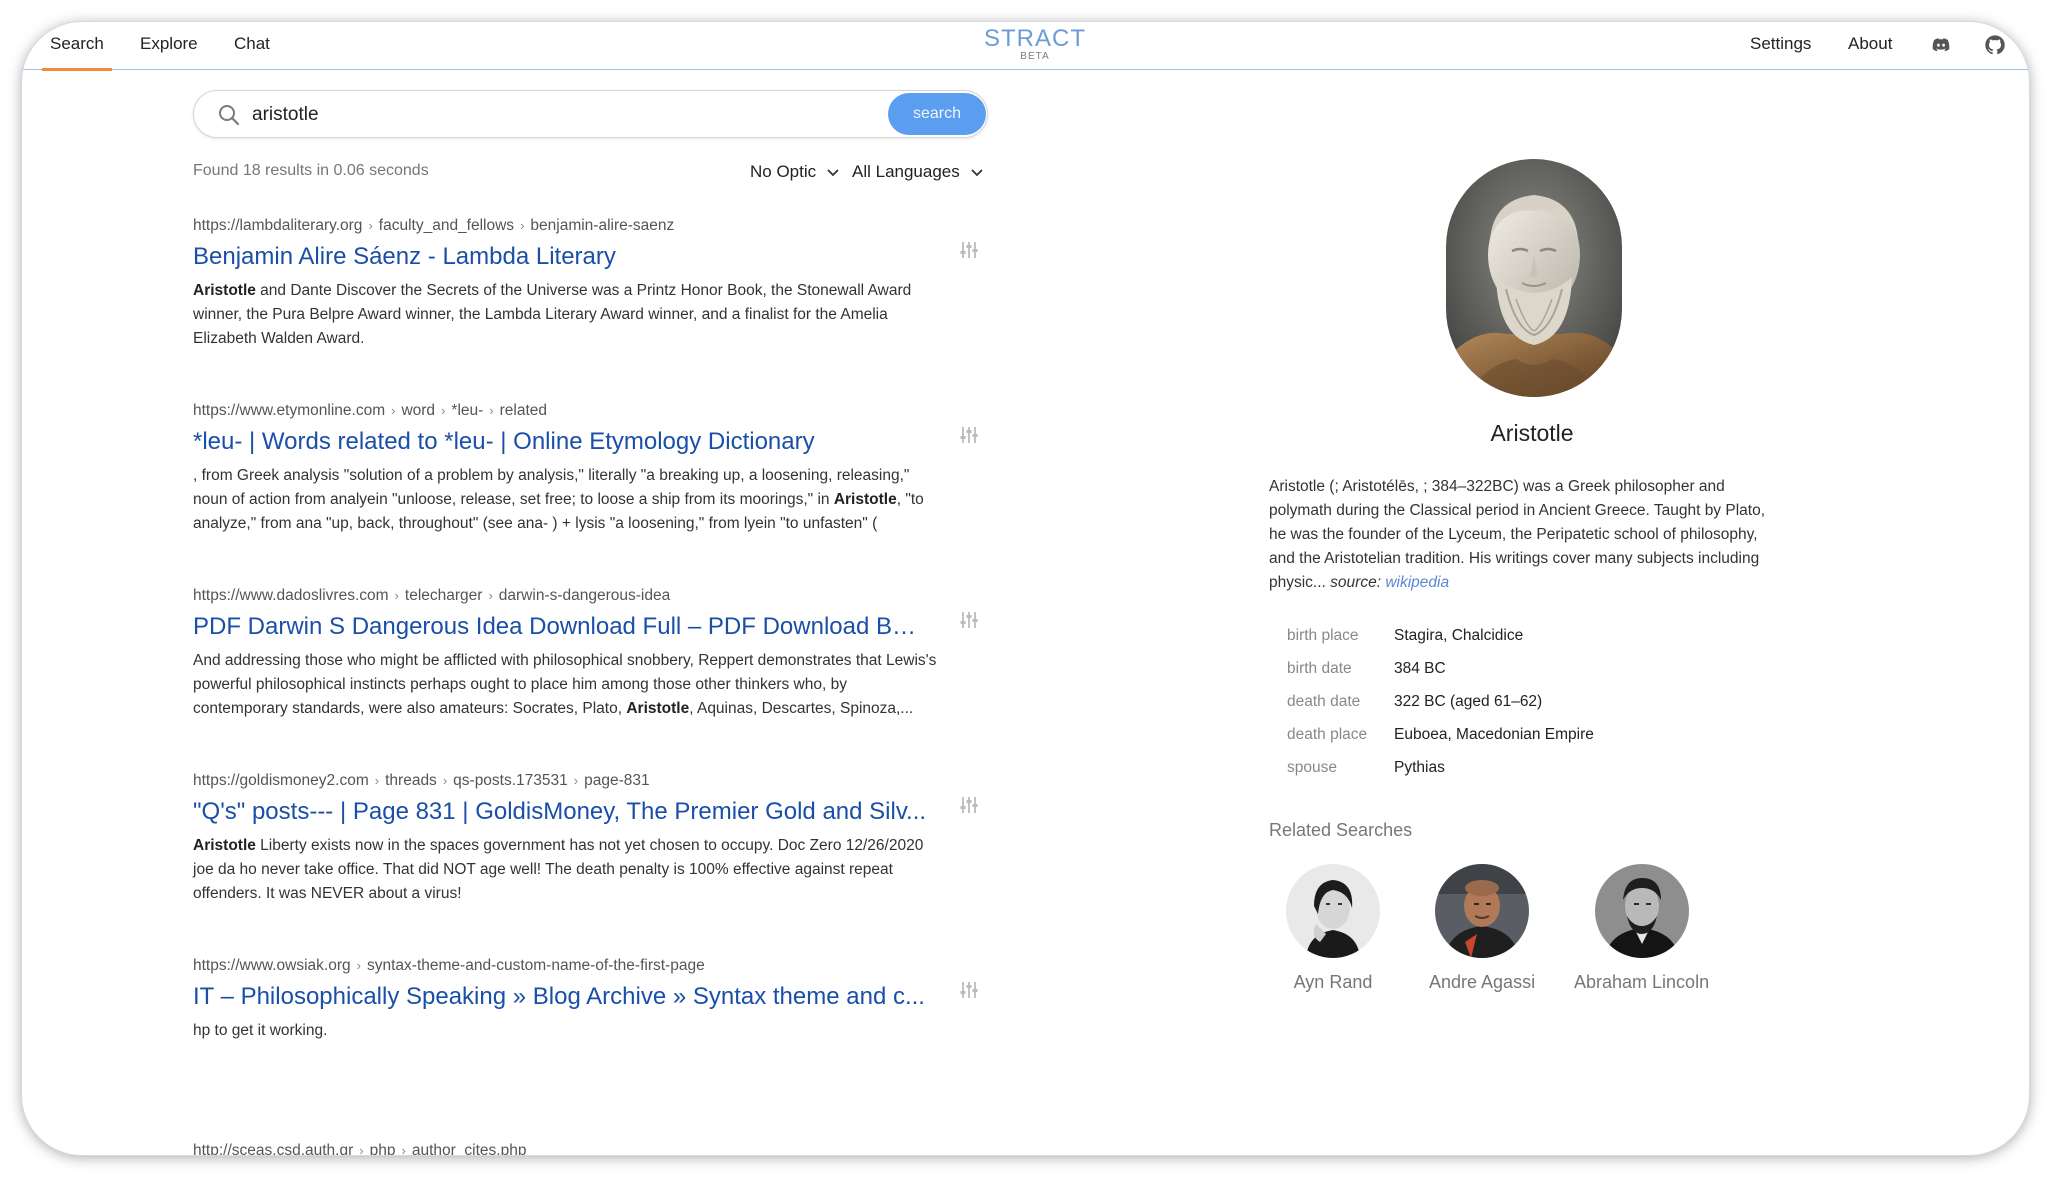 The image size is (2051, 1177). I want to click on url-segment: faculty_and_fellows, so click(446, 225).